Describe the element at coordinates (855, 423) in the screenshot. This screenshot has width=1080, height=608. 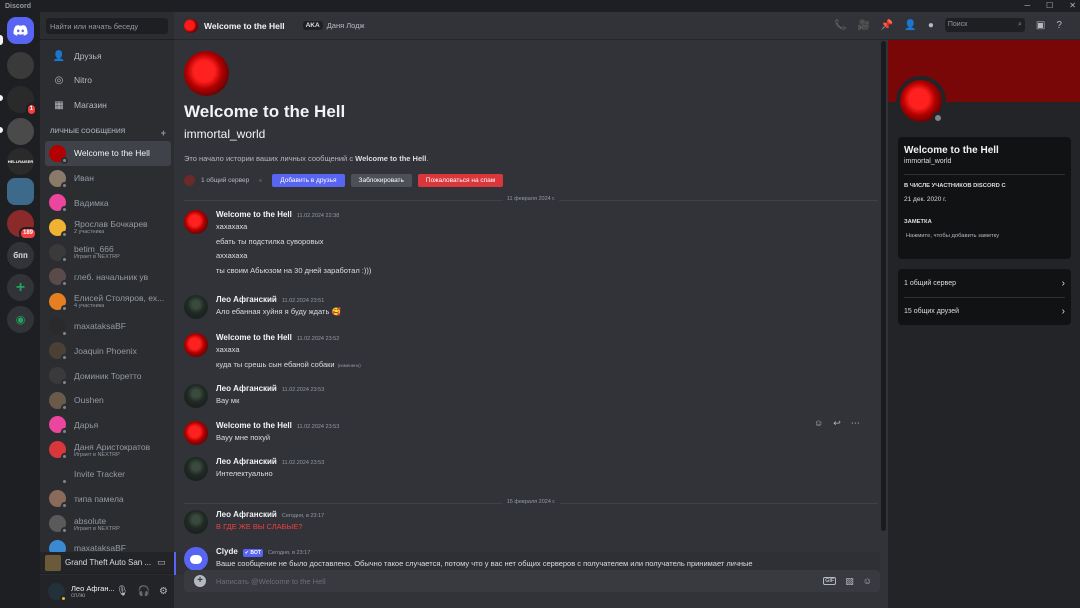
I see `more-options-icon: ⋯` at that location.